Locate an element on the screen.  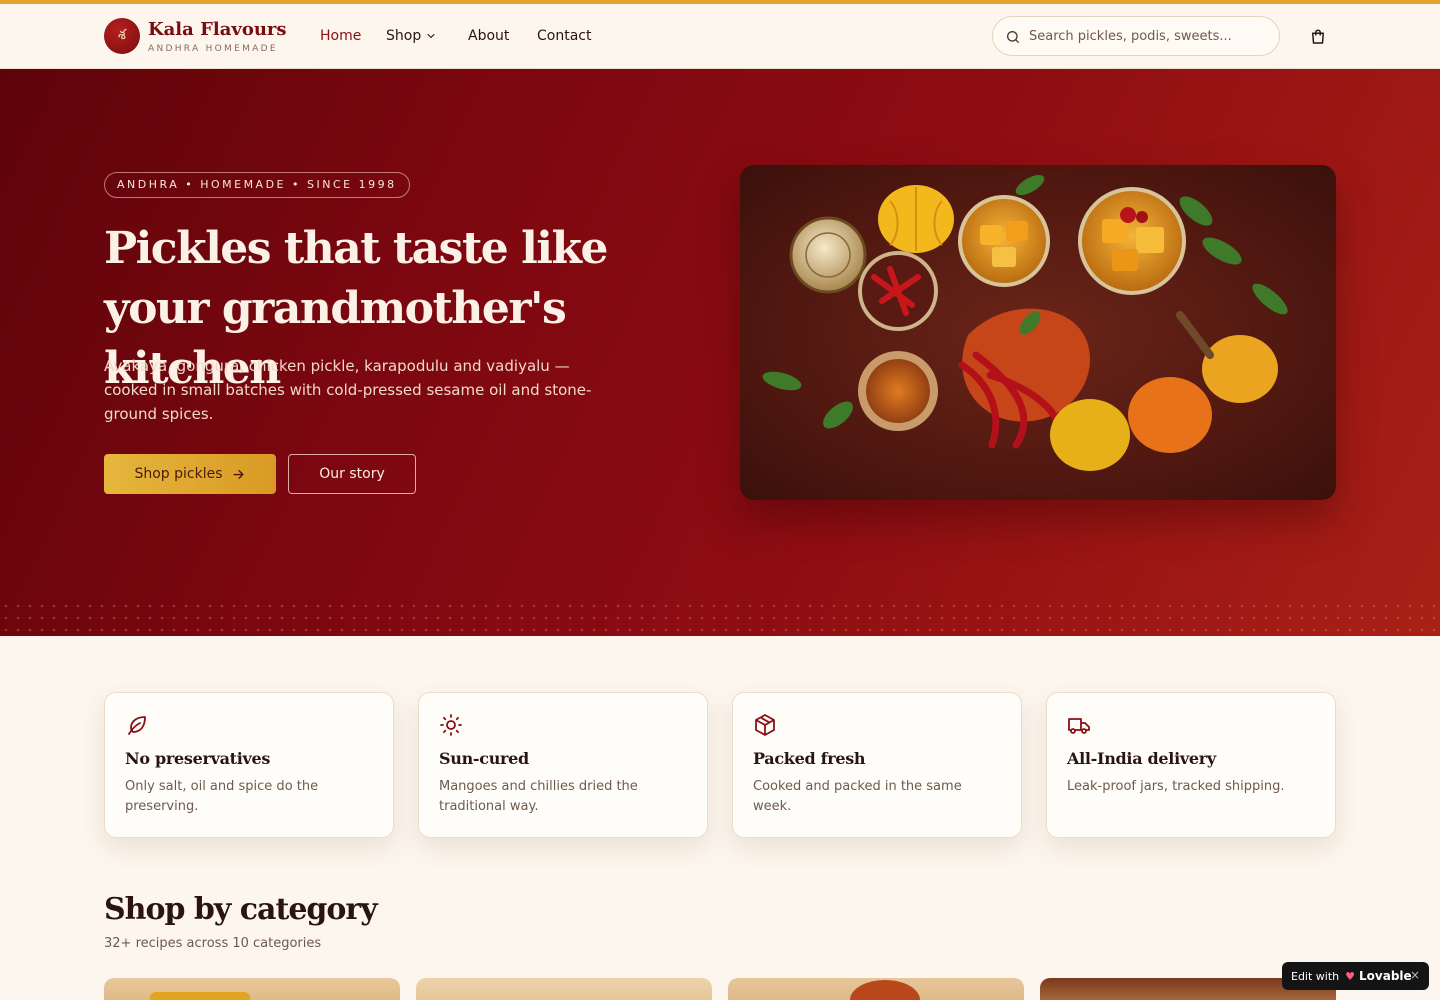
nav-about: About is located at coordinates (488, 36).